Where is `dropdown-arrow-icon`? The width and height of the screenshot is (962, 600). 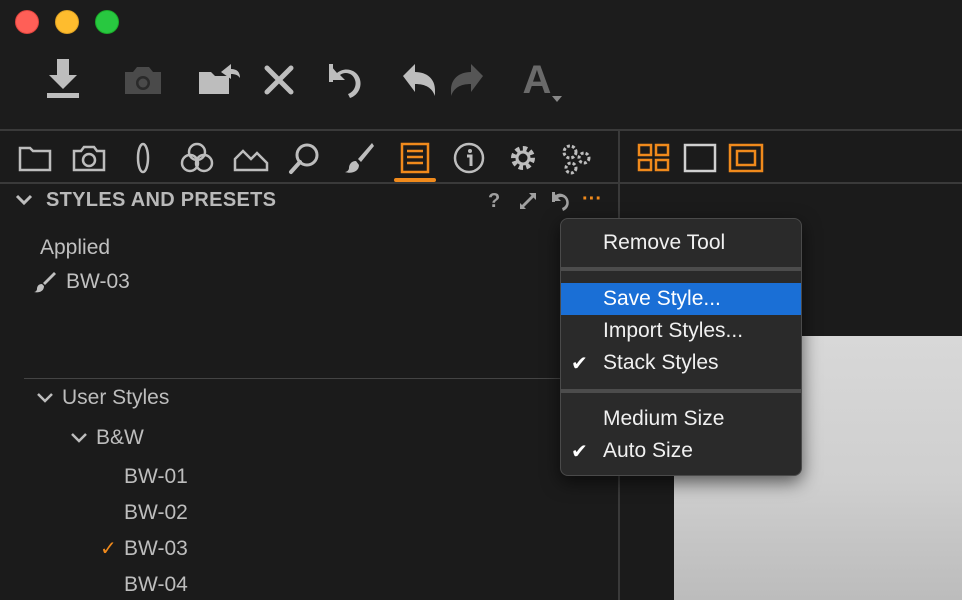
dropdown-arrow-icon is located at coordinates (557, 99).